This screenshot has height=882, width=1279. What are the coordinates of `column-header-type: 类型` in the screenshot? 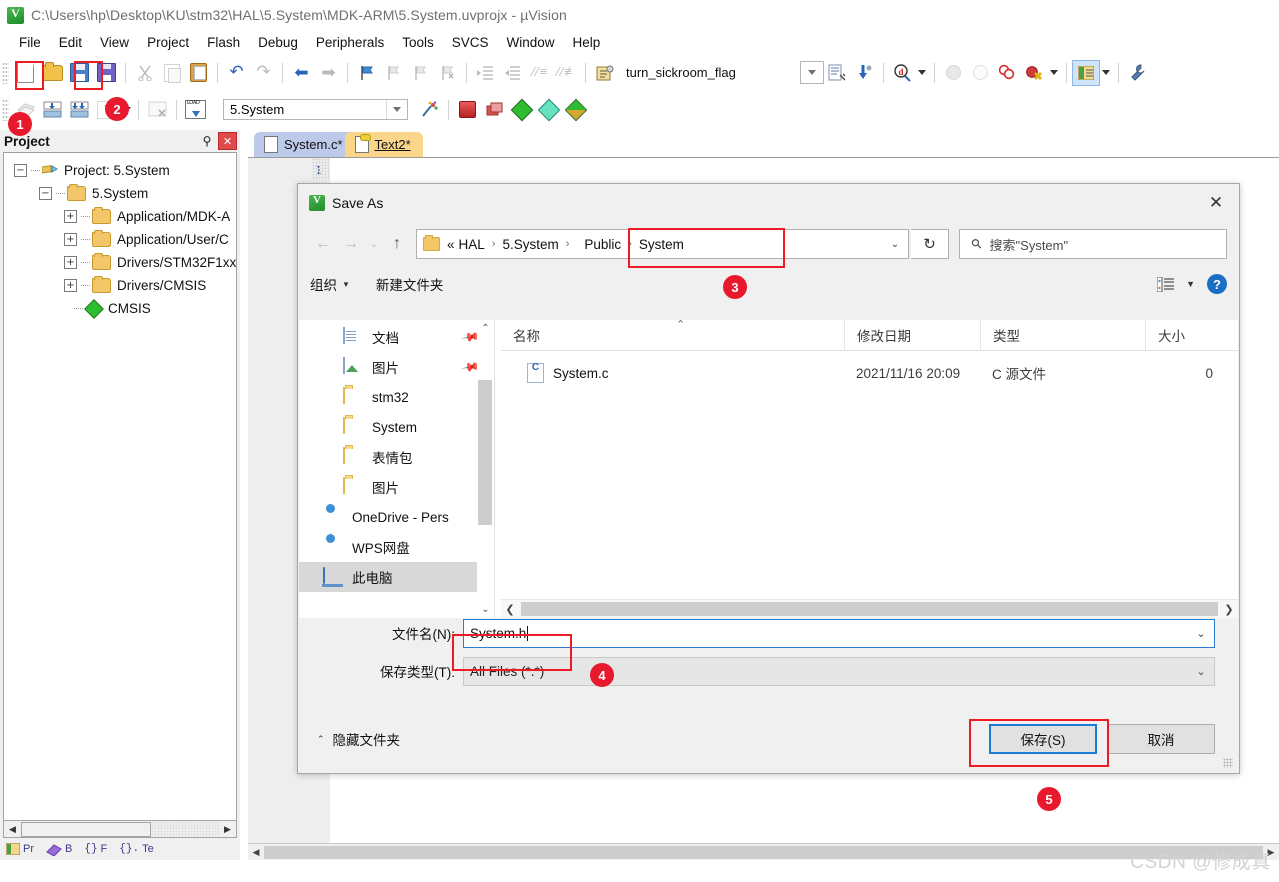 It's located at (1062, 335).